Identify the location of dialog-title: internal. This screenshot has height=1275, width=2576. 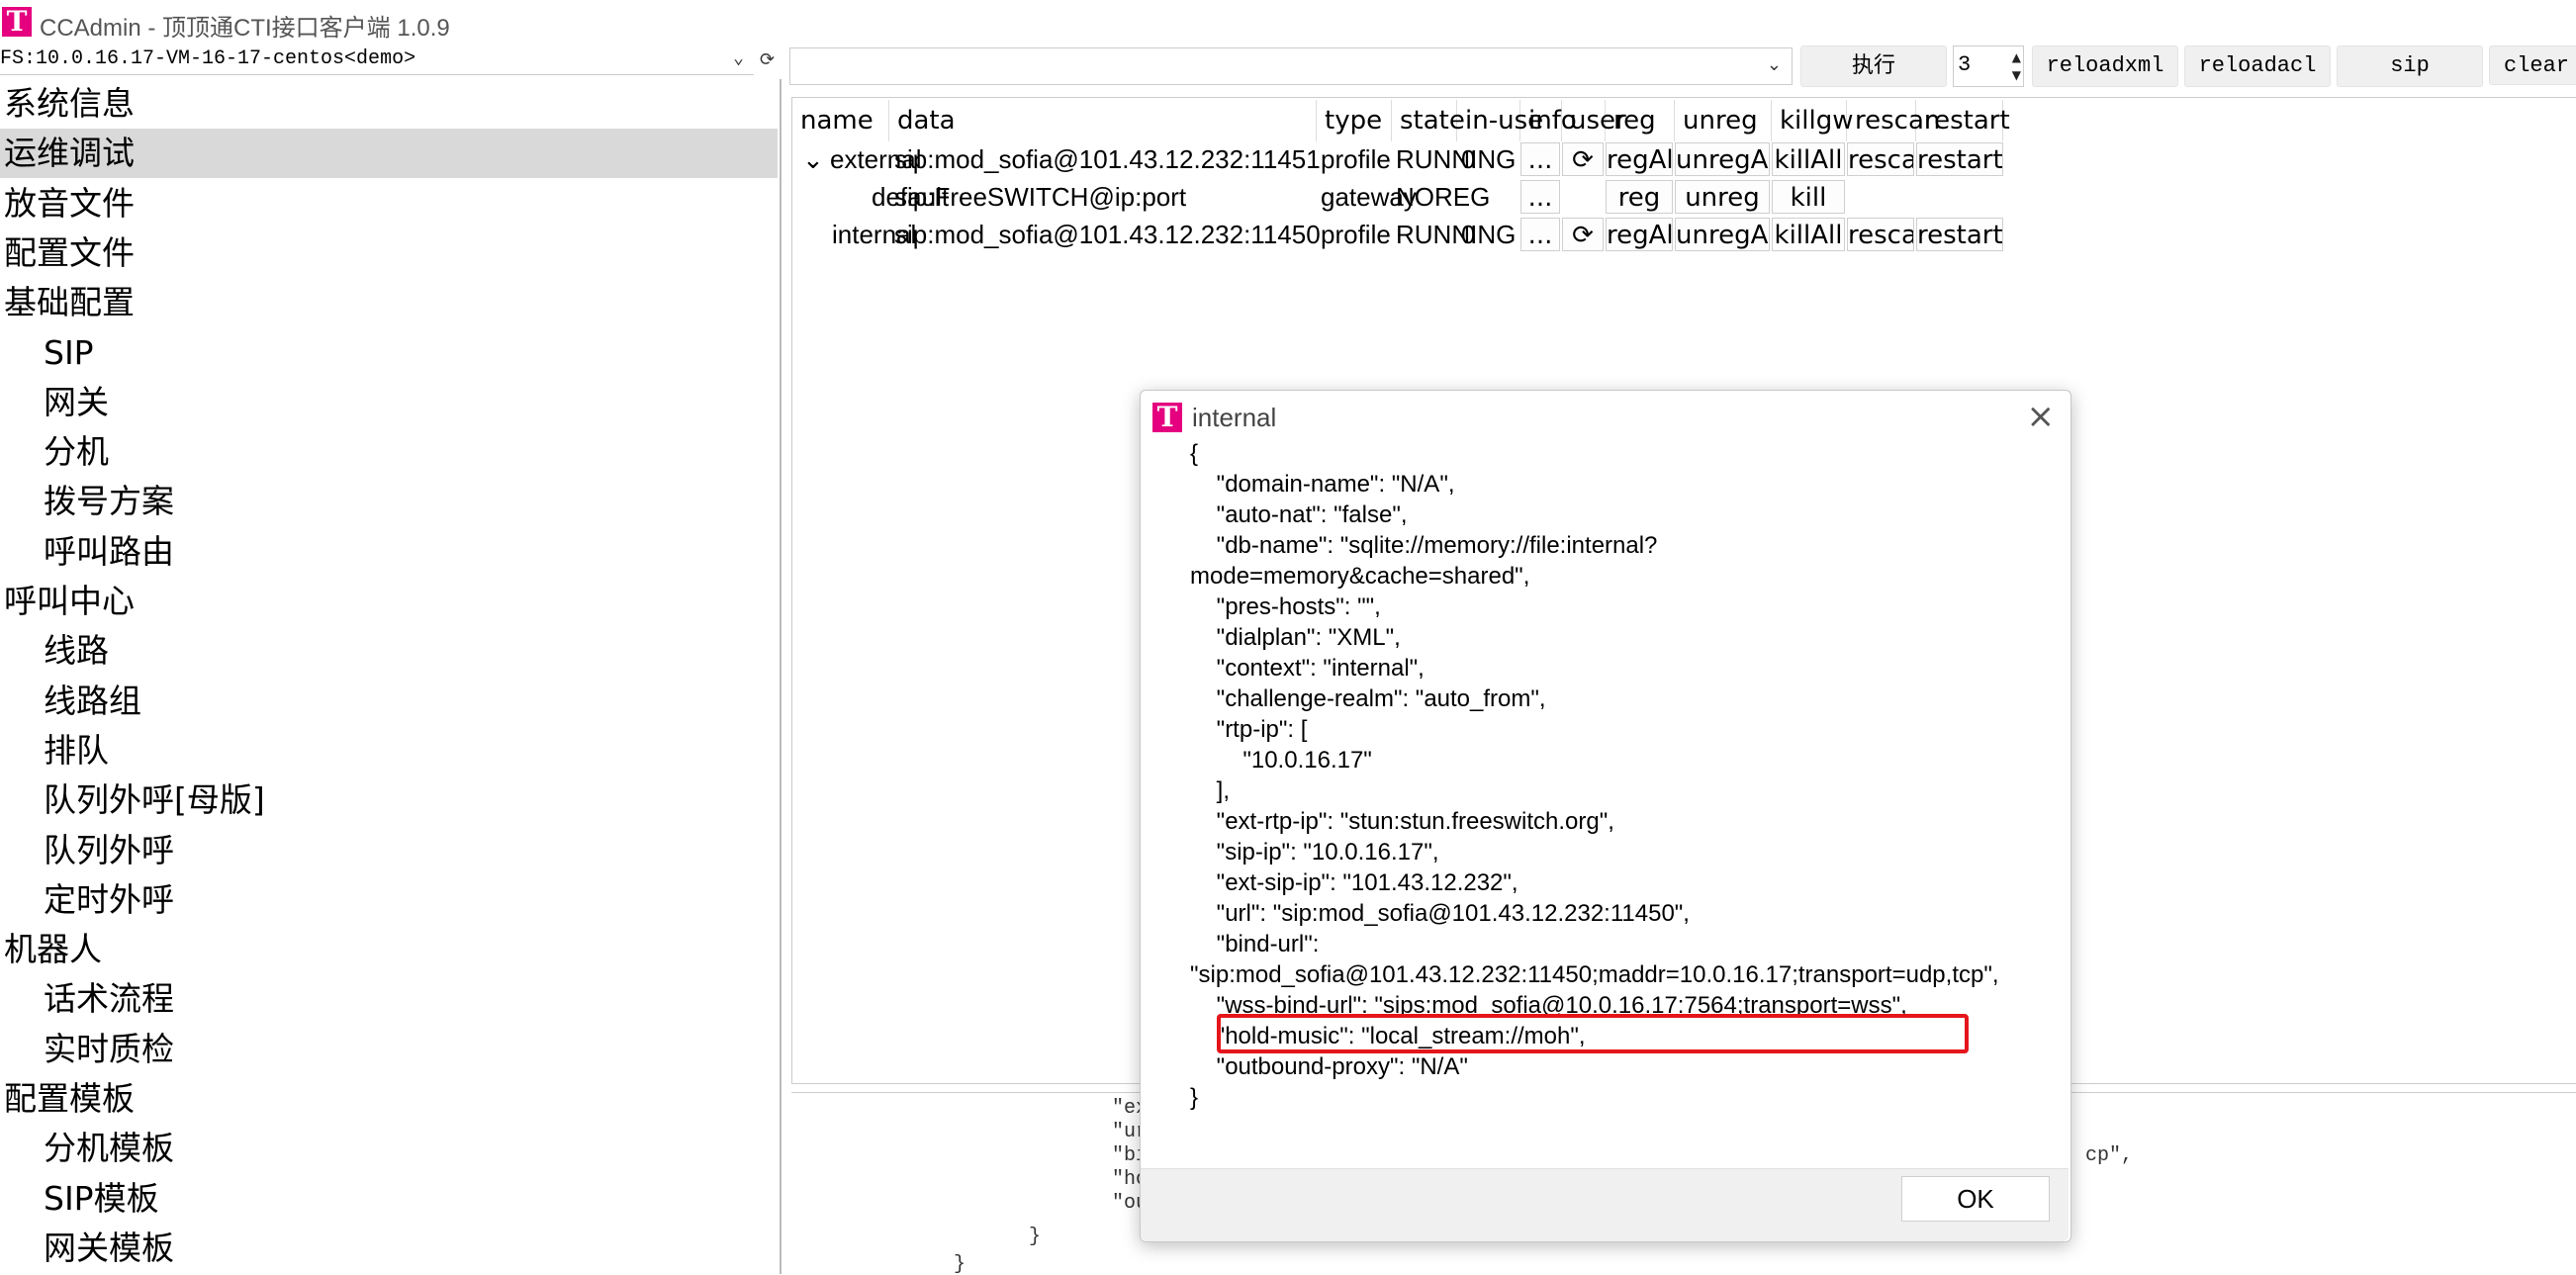
(1235, 417).